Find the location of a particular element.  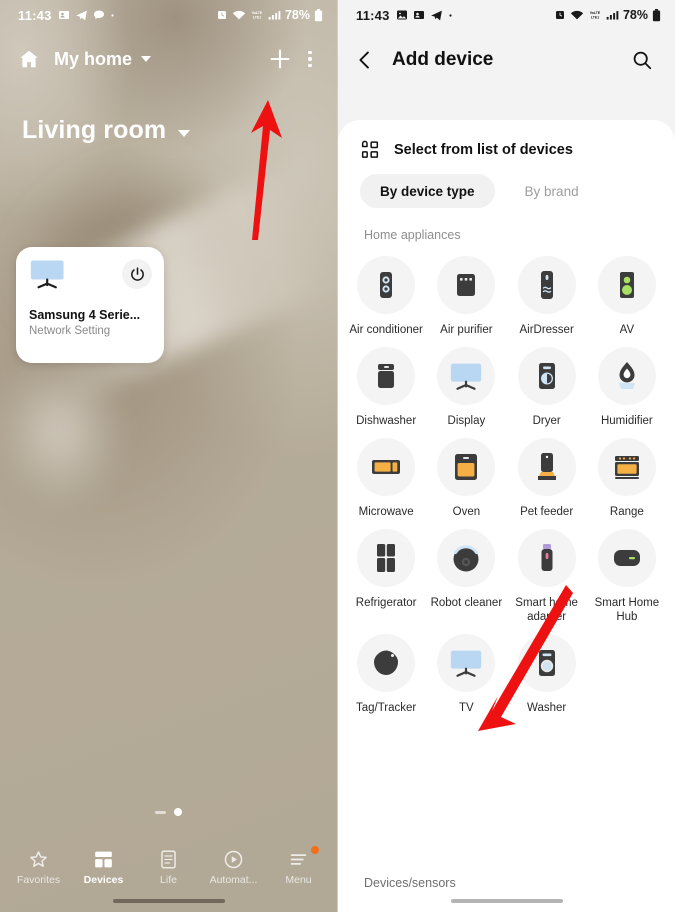

device-option-microwave: Microwave is located at coordinates (386, 475).